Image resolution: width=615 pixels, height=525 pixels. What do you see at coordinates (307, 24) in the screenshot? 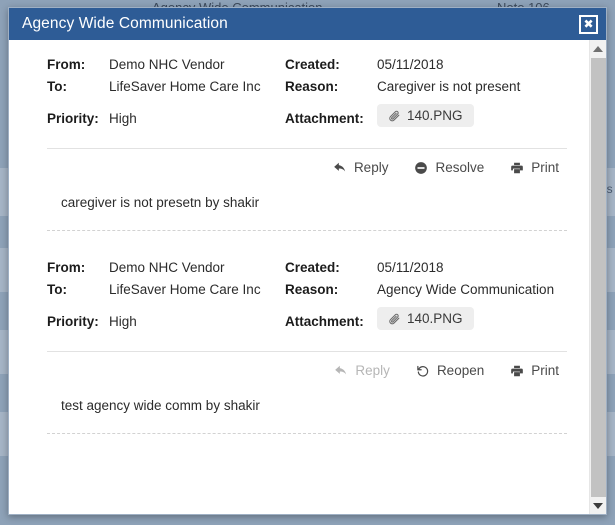
I see `dialog-titlebar: Agency Wide Communication ✖` at bounding box center [307, 24].